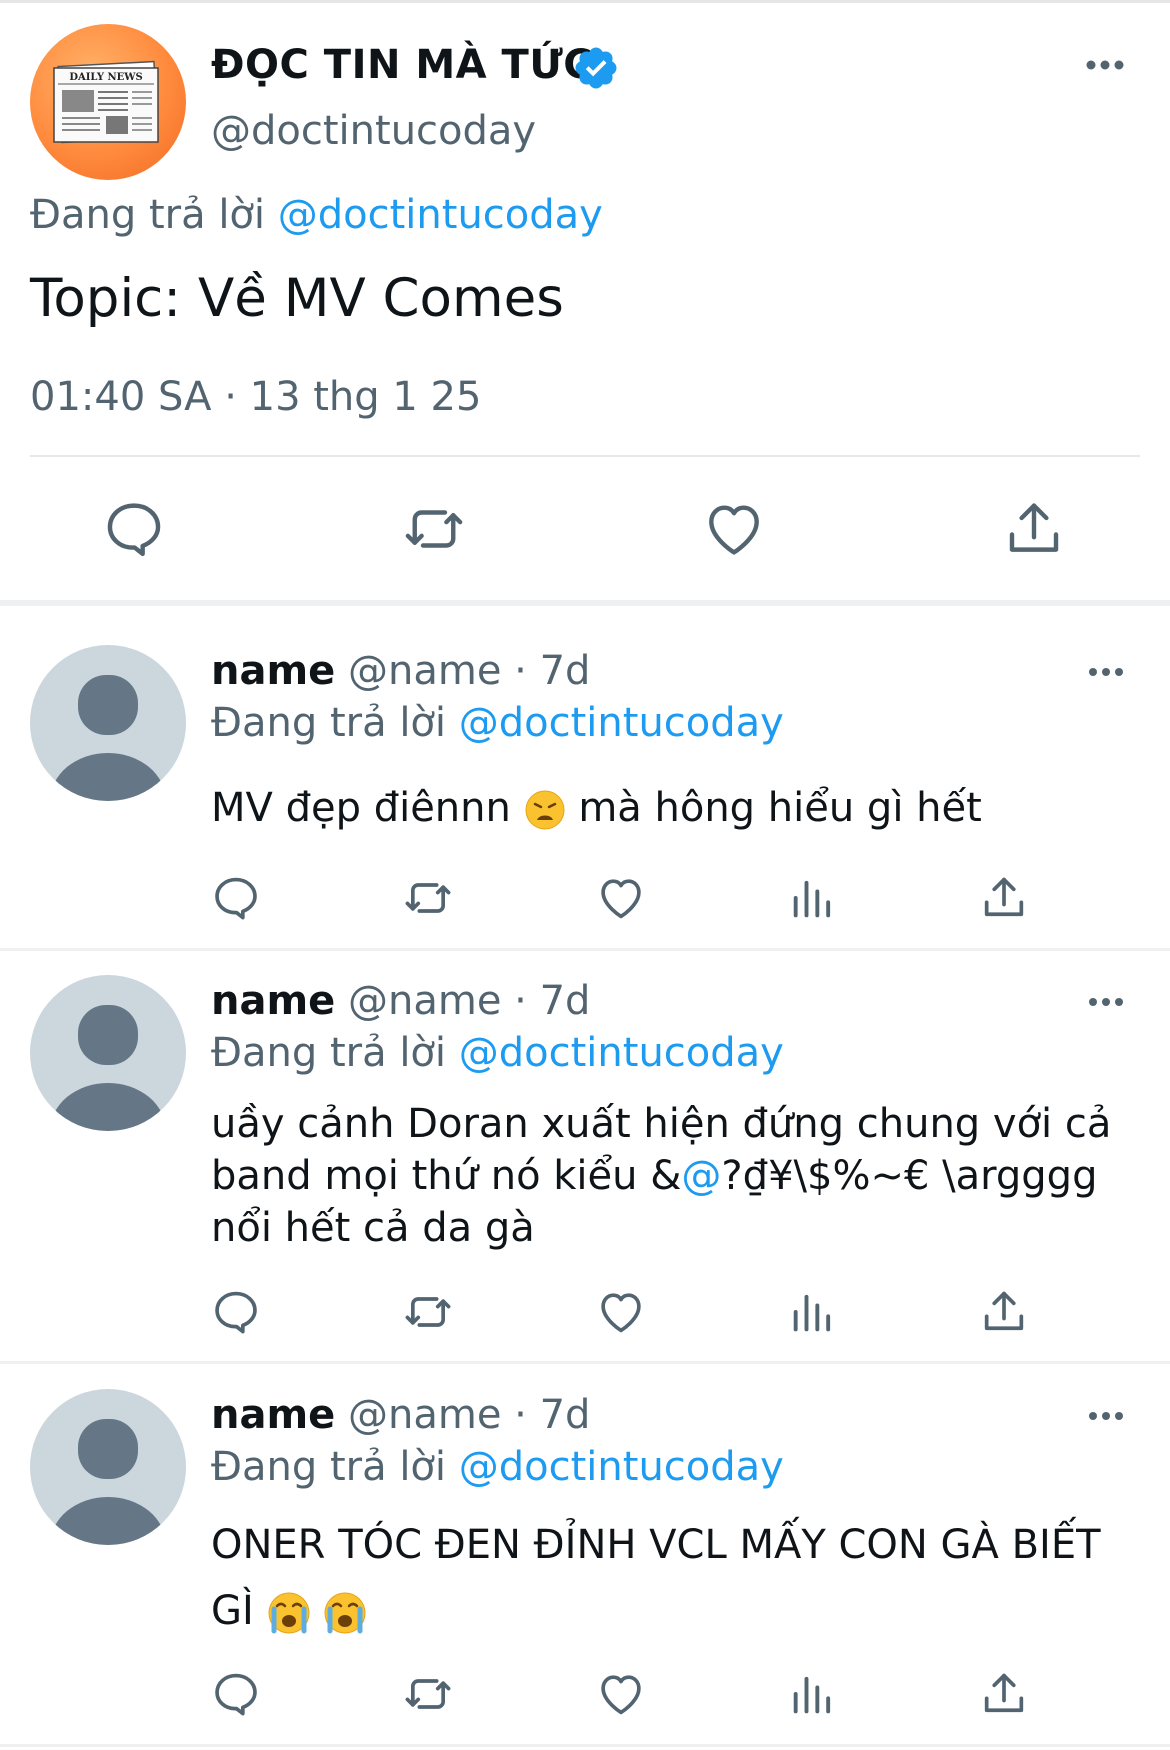 Image resolution: width=1170 pixels, height=1750 pixels. What do you see at coordinates (297, 298) in the screenshot?
I see `tweet-text: Topic: Về MV Comes` at bounding box center [297, 298].